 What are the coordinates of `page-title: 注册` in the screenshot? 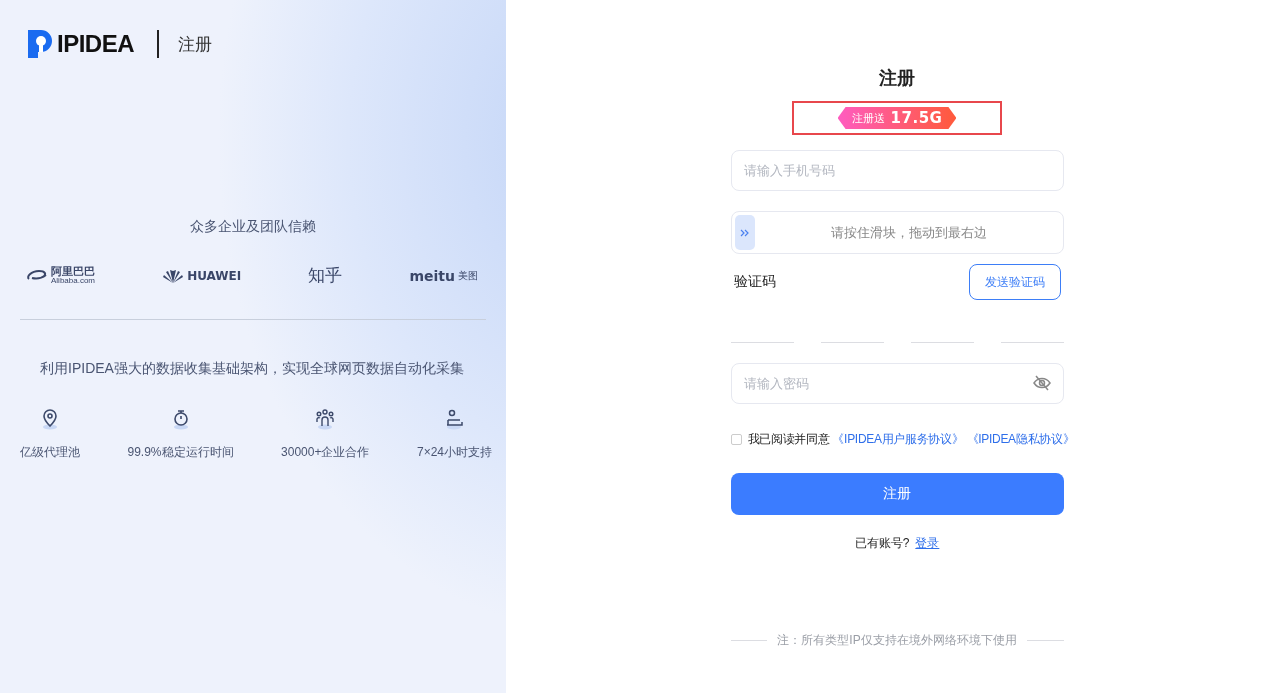 It's located at (195, 44).